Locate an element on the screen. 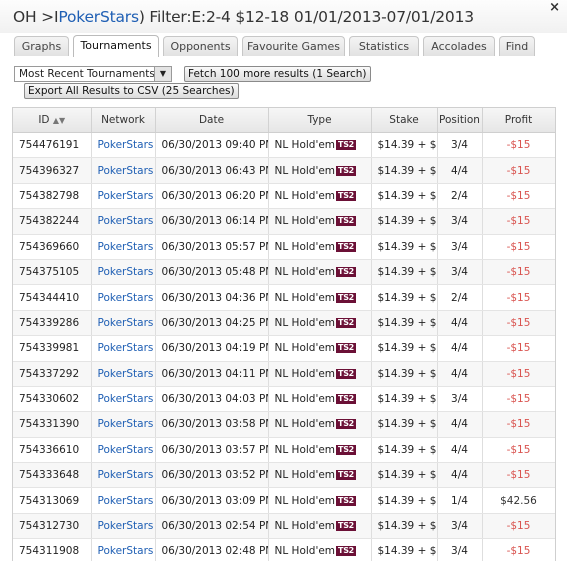 Image resolution: width=567 pixels, height=561 pixels. col-header-type: Type is located at coordinates (319, 120).